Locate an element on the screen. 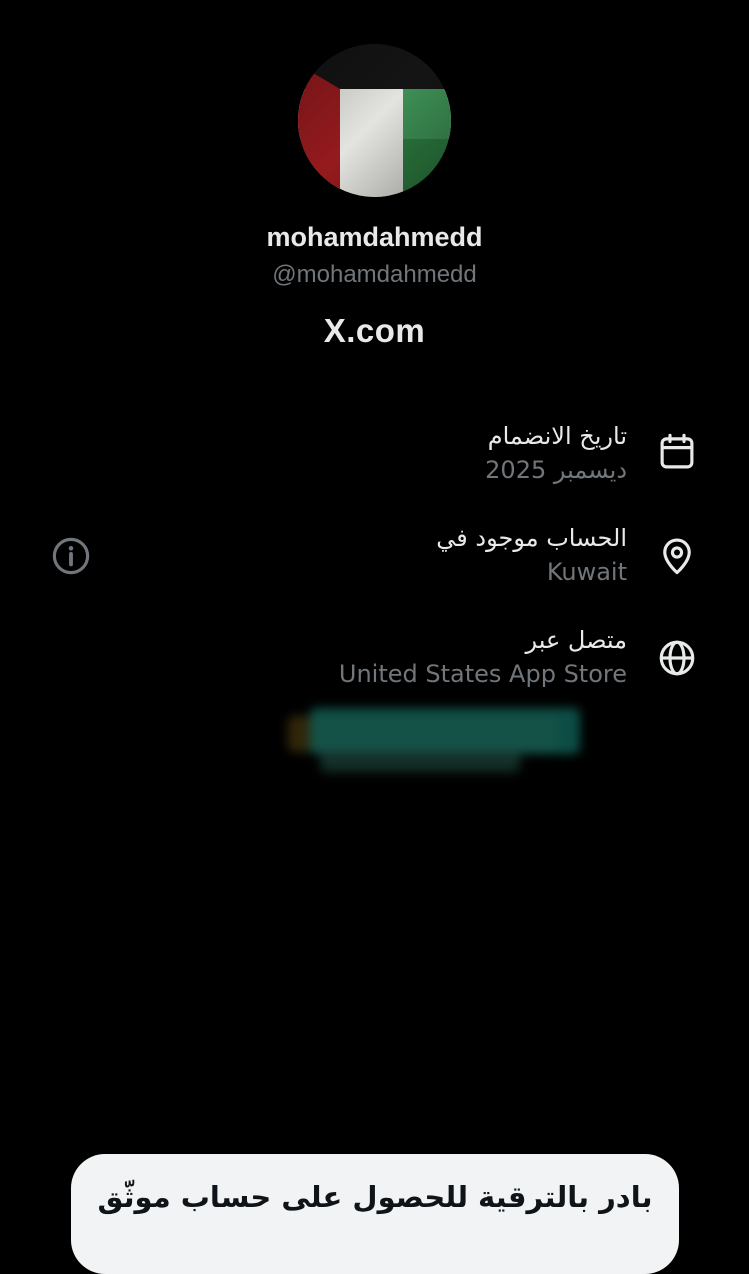  kuwait-flag-avatar-icon is located at coordinates (374, 120).